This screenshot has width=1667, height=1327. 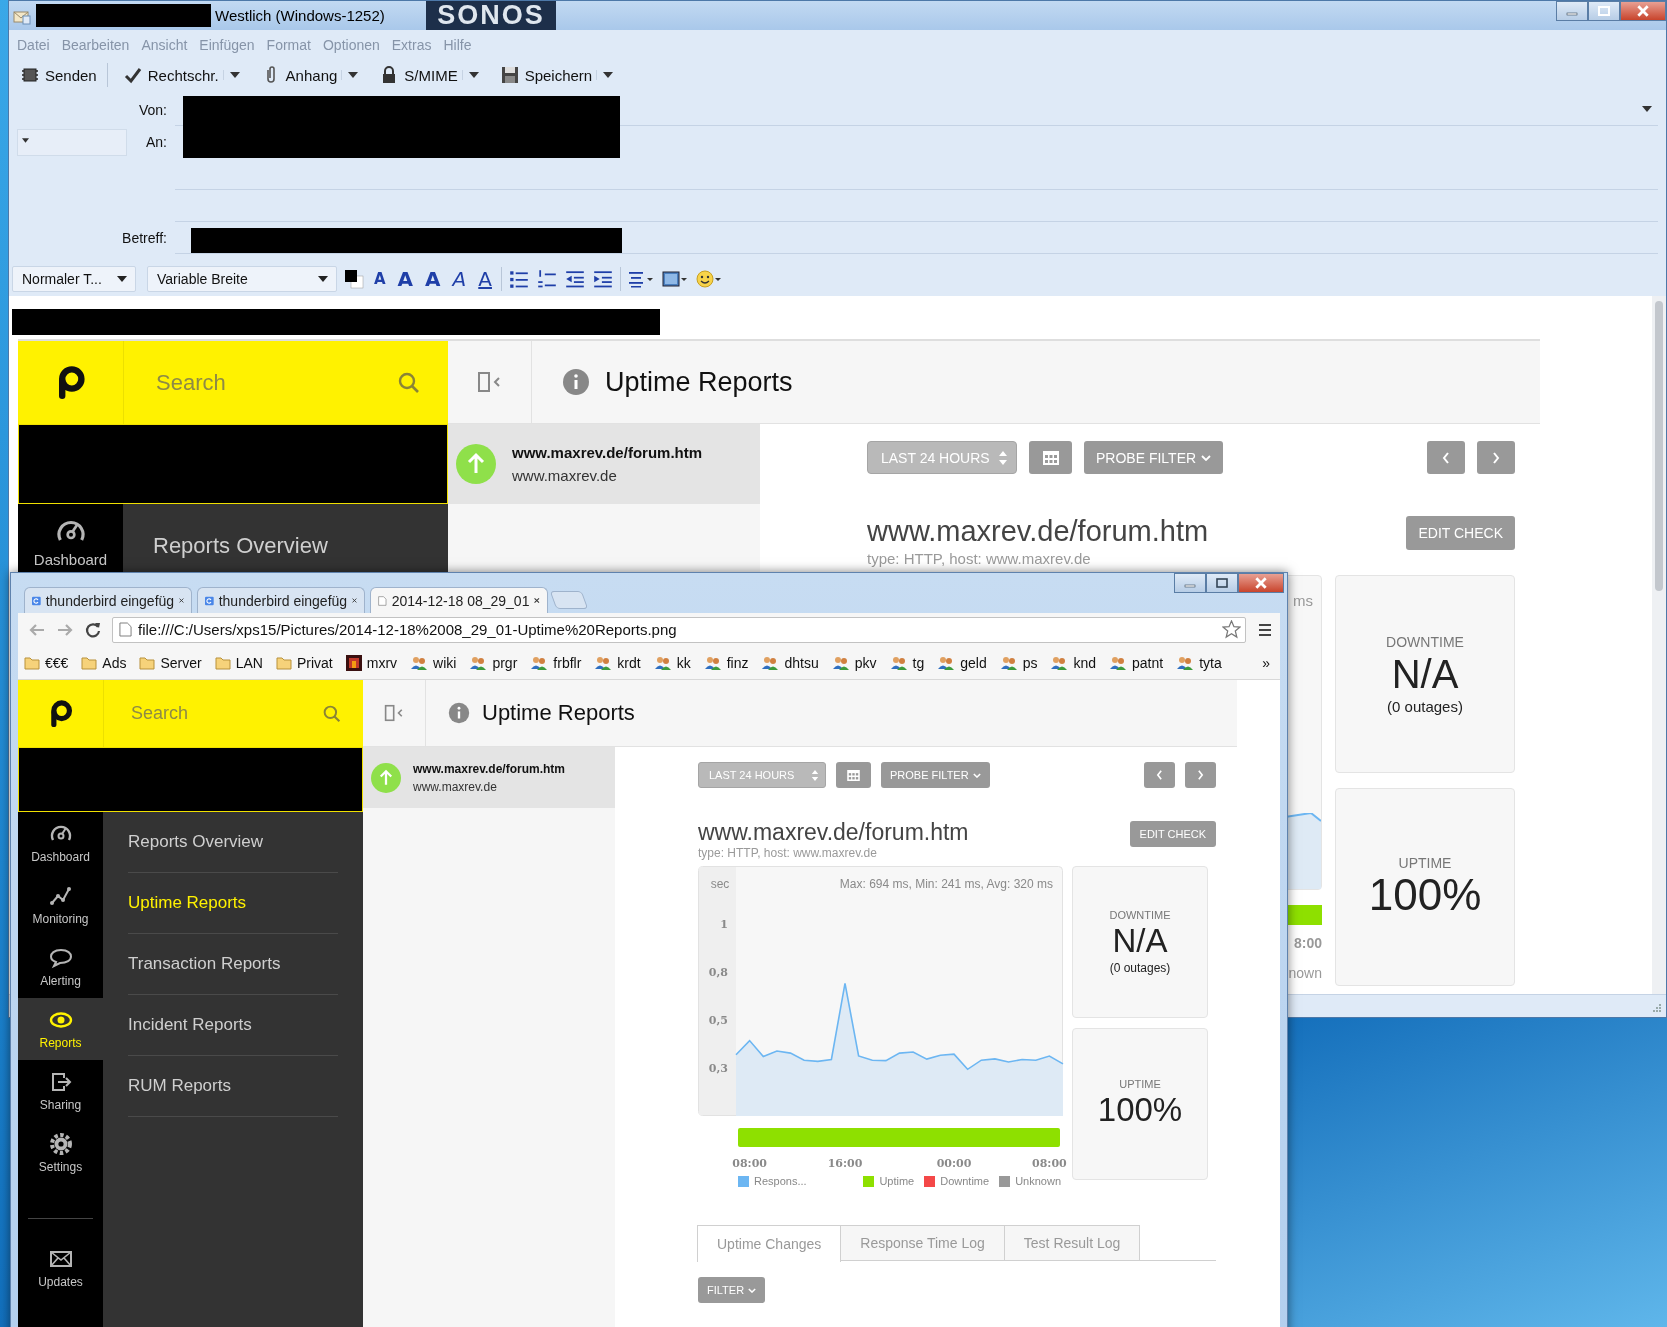 What do you see at coordinates (433, 662) in the screenshot?
I see `bookmark: wiki` at bounding box center [433, 662].